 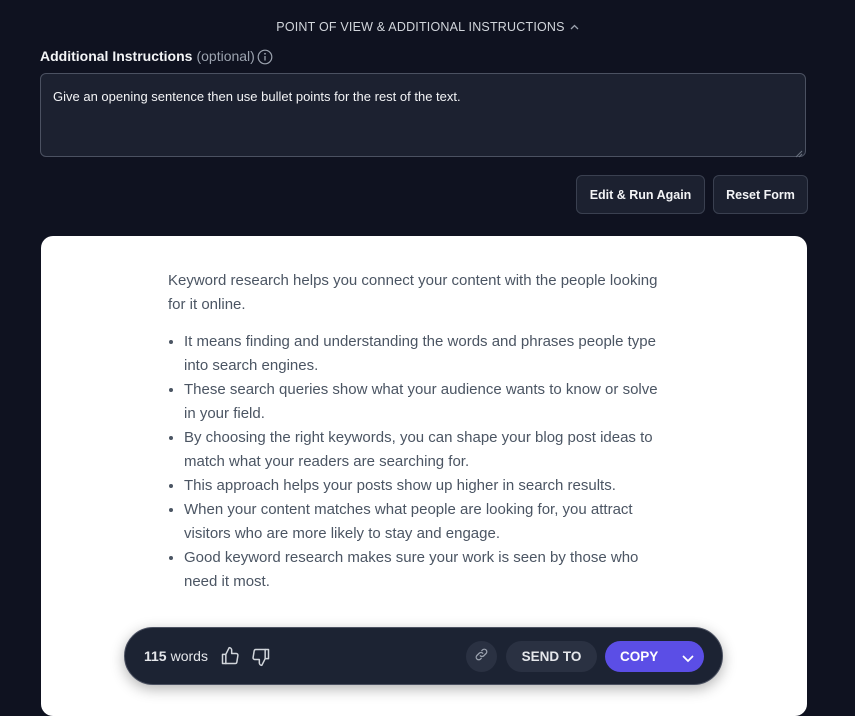 What do you see at coordinates (640, 194) in the screenshot?
I see `edit-run-again-button: Edit & Run Again` at bounding box center [640, 194].